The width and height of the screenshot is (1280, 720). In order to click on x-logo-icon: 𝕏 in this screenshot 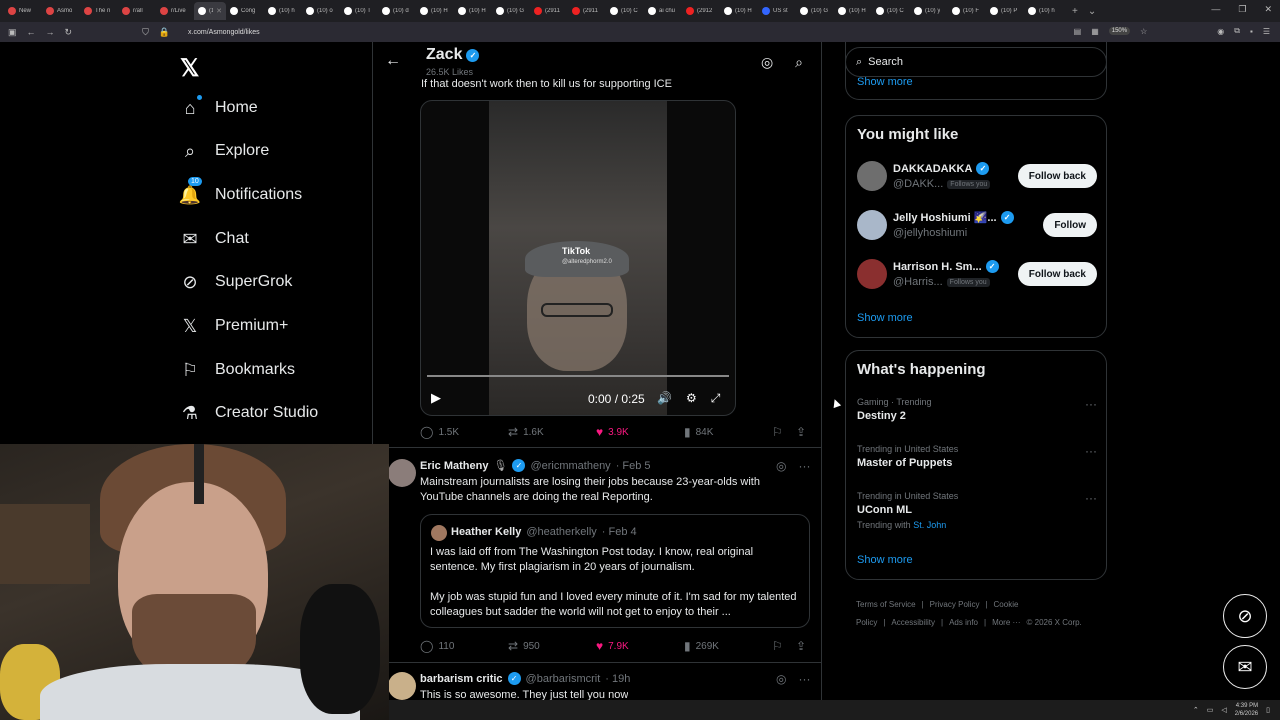, I will do `click(189, 68)`.